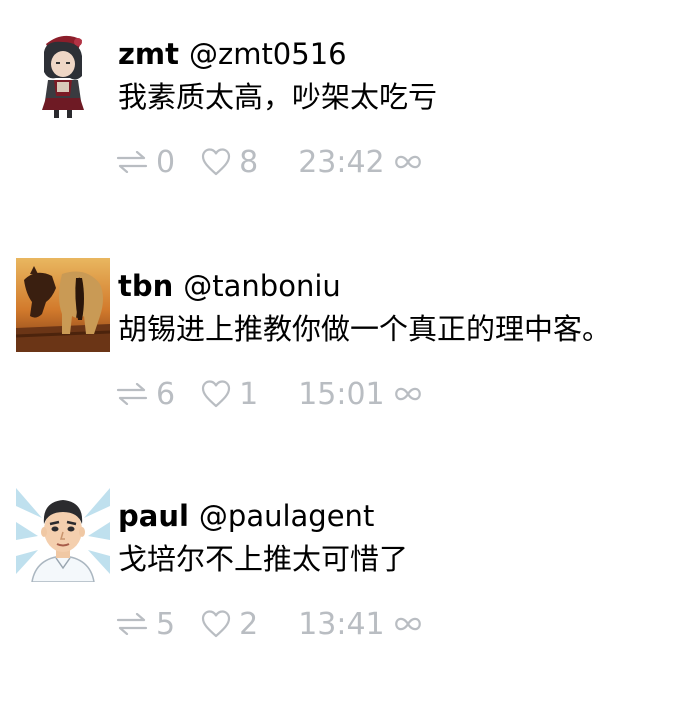 The height and width of the screenshot is (708, 700). What do you see at coordinates (166, 624) in the screenshot?
I see `repost-count: 5` at bounding box center [166, 624].